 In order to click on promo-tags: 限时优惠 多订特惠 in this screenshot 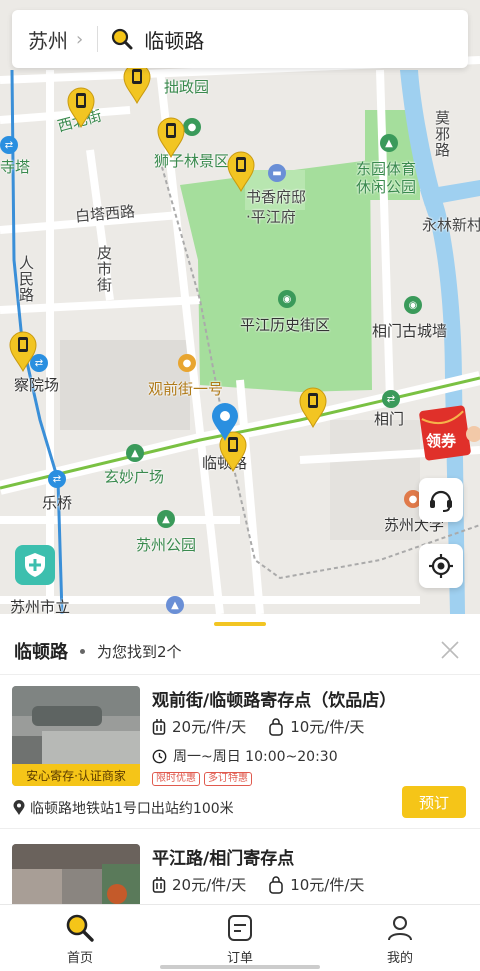, I will do `click(204, 779)`.